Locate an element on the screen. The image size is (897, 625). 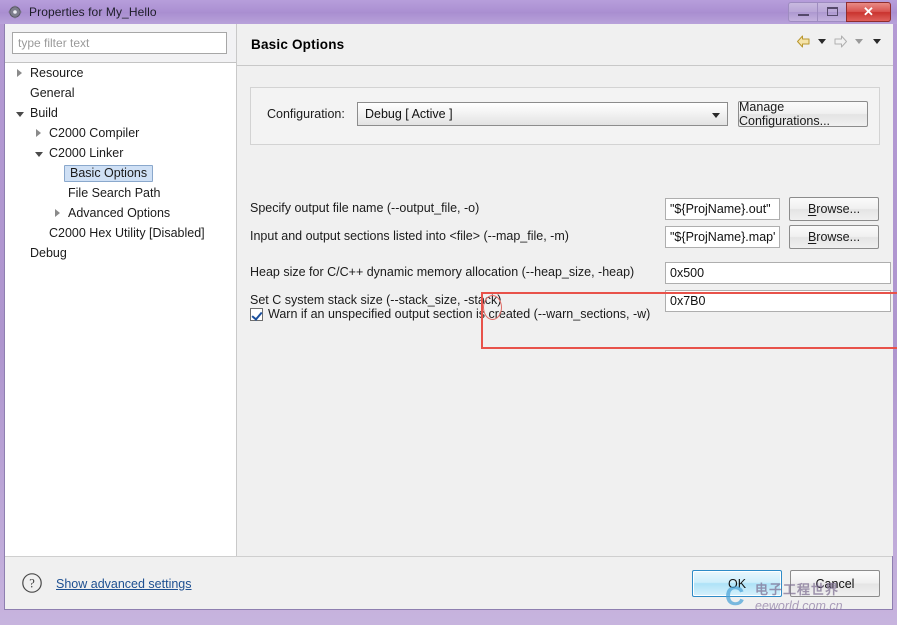
sidebar-item-label: C2000 Linker is located at coordinates (86, 153).